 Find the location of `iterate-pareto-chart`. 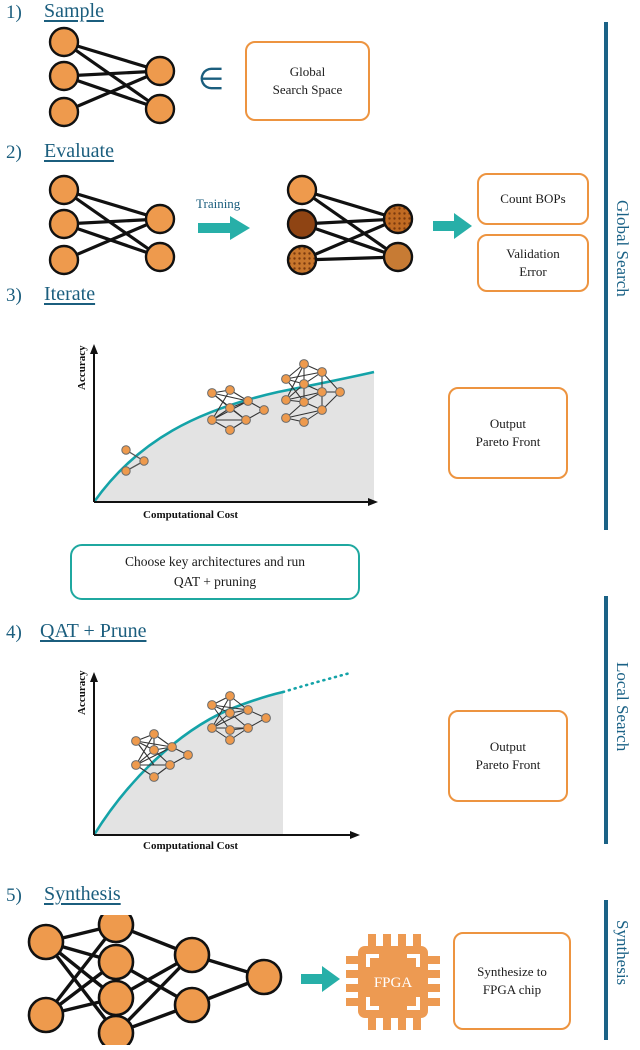

iterate-pareto-chart is located at coordinates (238, 437).